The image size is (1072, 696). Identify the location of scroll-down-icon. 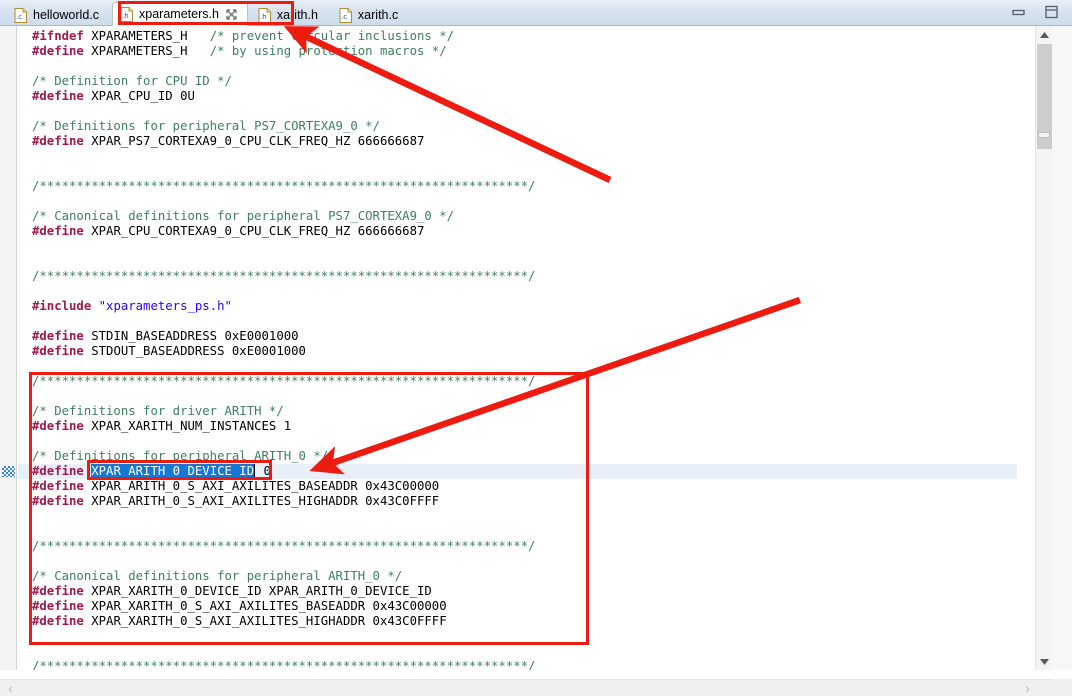
(1044, 661).